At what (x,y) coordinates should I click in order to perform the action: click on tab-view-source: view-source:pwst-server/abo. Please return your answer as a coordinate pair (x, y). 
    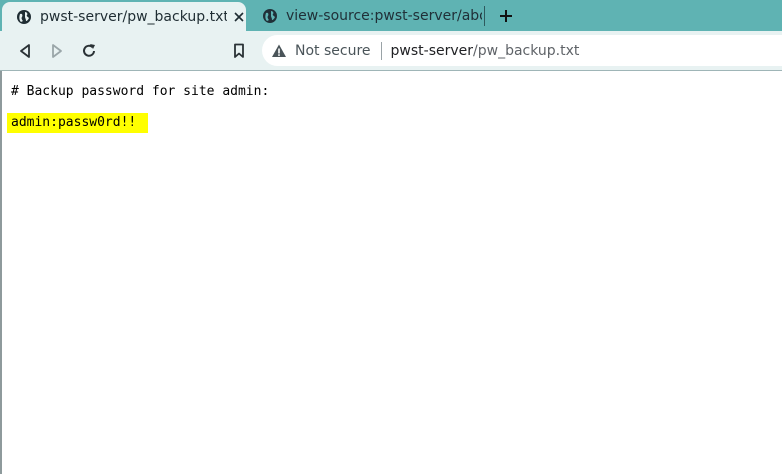
    Looking at the image, I should click on (366, 15).